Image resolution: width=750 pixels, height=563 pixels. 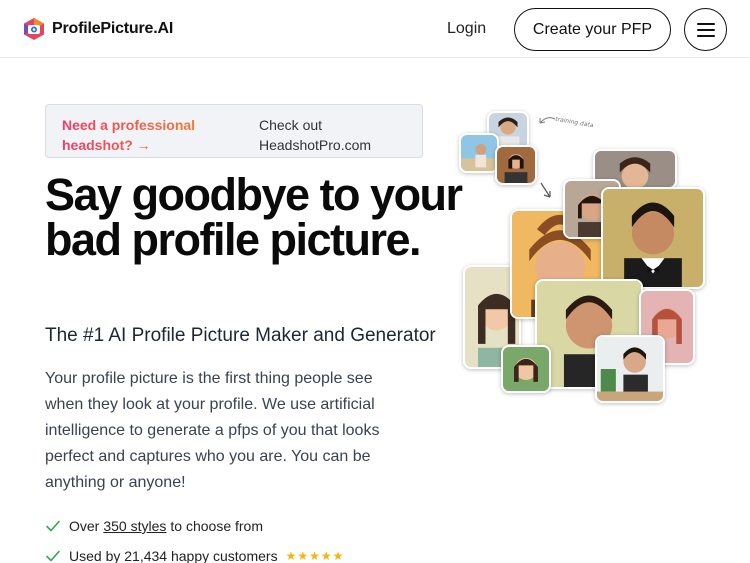 What do you see at coordinates (137, 135) in the screenshot?
I see `promo-headline: Need a professional headshot? →` at bounding box center [137, 135].